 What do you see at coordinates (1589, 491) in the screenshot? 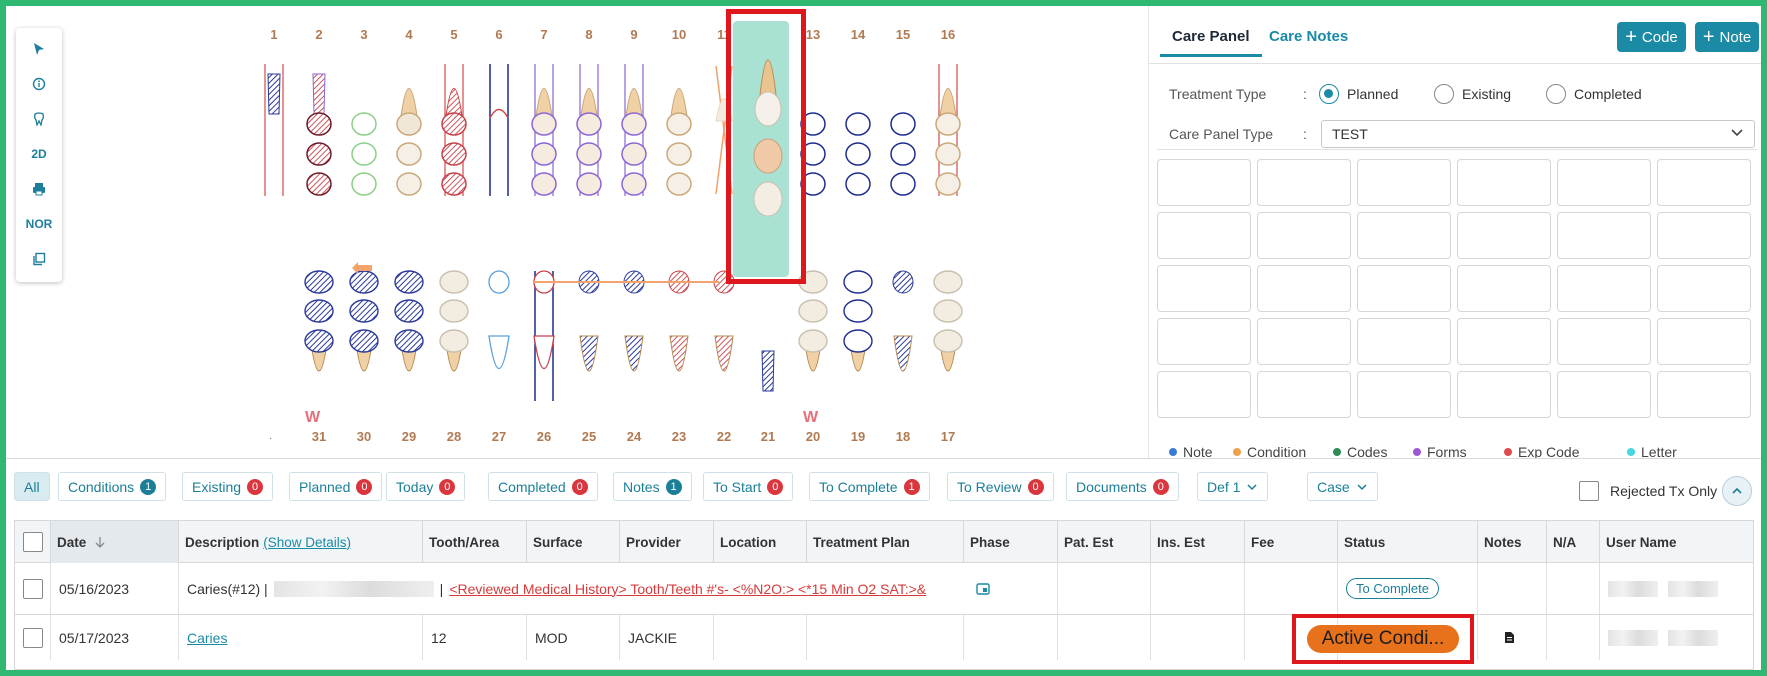
I see `rejected-tx-checkbox` at bounding box center [1589, 491].